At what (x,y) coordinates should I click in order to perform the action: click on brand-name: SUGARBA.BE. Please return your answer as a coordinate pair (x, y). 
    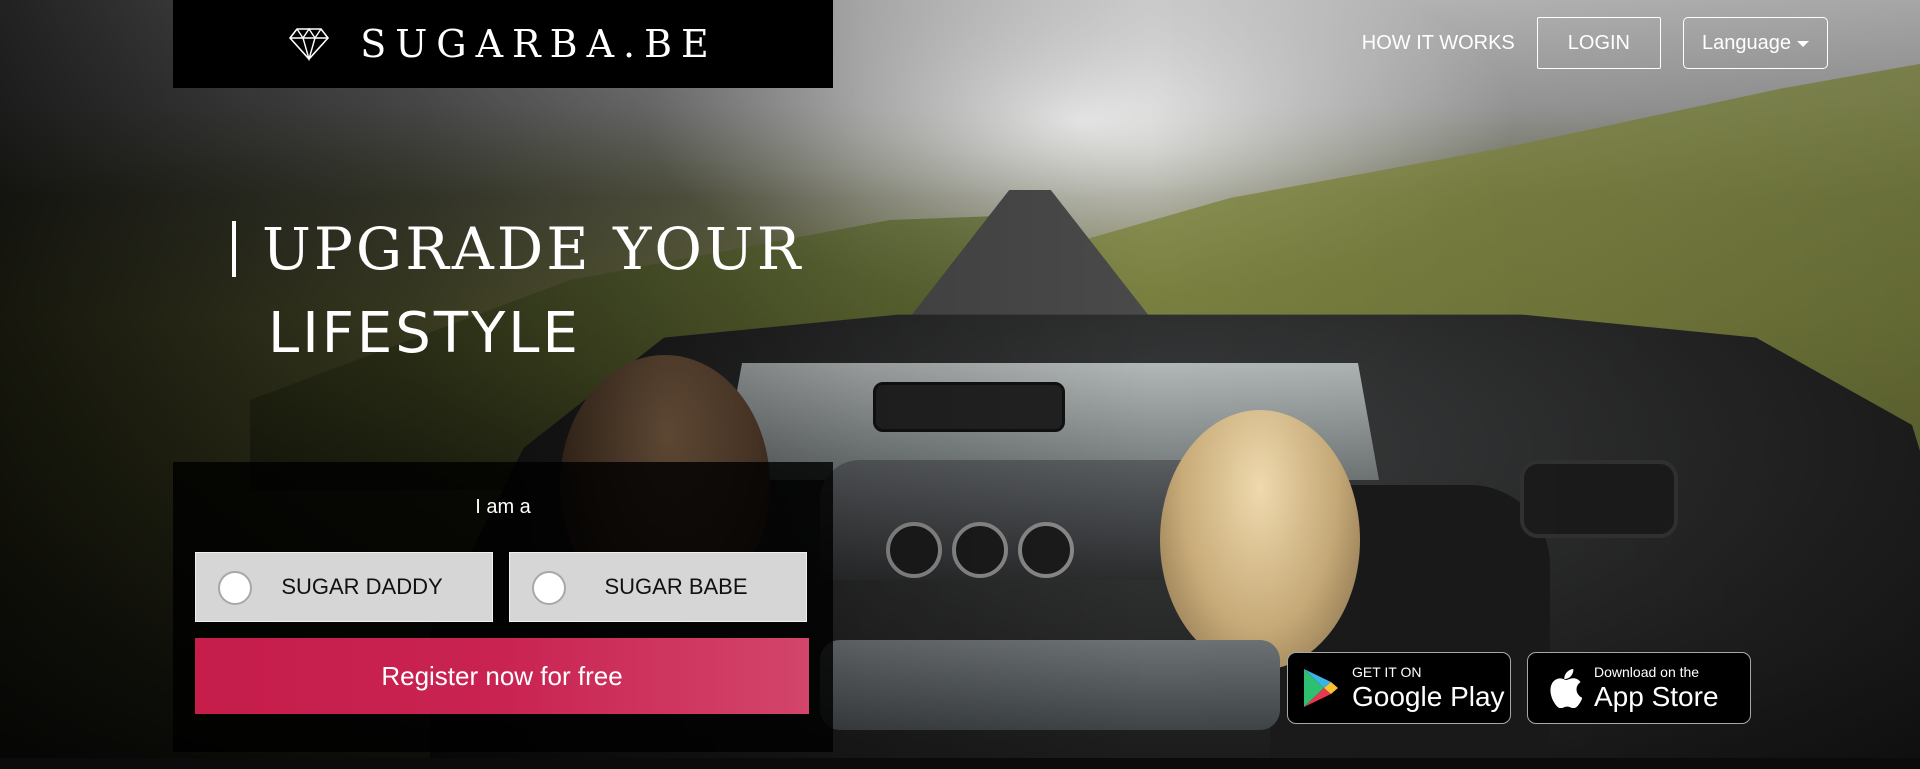
    Looking at the image, I should click on (539, 44).